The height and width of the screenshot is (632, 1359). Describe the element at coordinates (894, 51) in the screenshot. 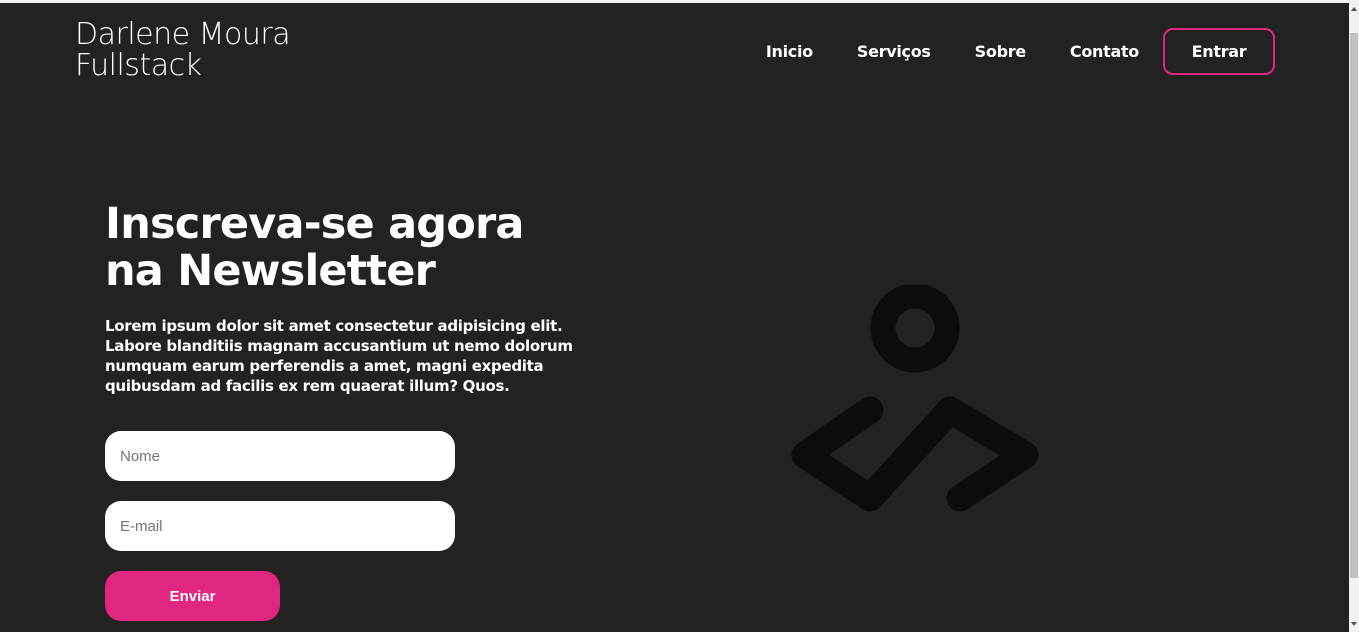

I see `nav-link-servicos: Serviços` at that location.